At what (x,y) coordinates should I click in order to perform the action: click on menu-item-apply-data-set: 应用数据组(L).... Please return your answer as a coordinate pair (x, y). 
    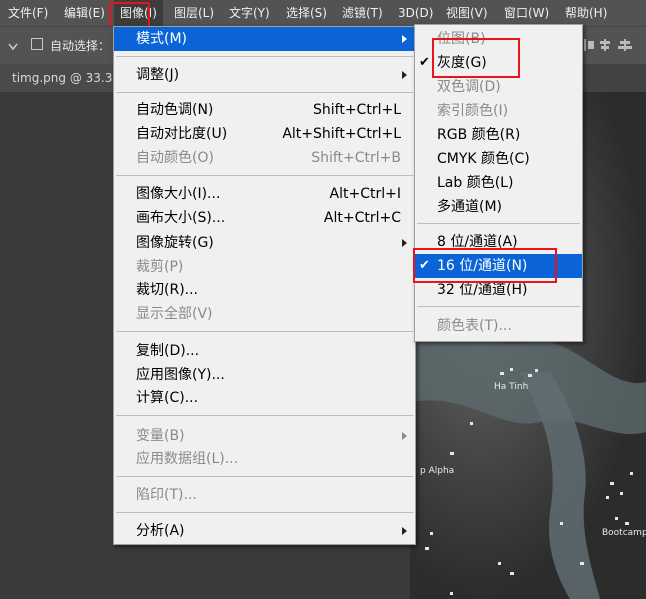
    Looking at the image, I should click on (187, 459).